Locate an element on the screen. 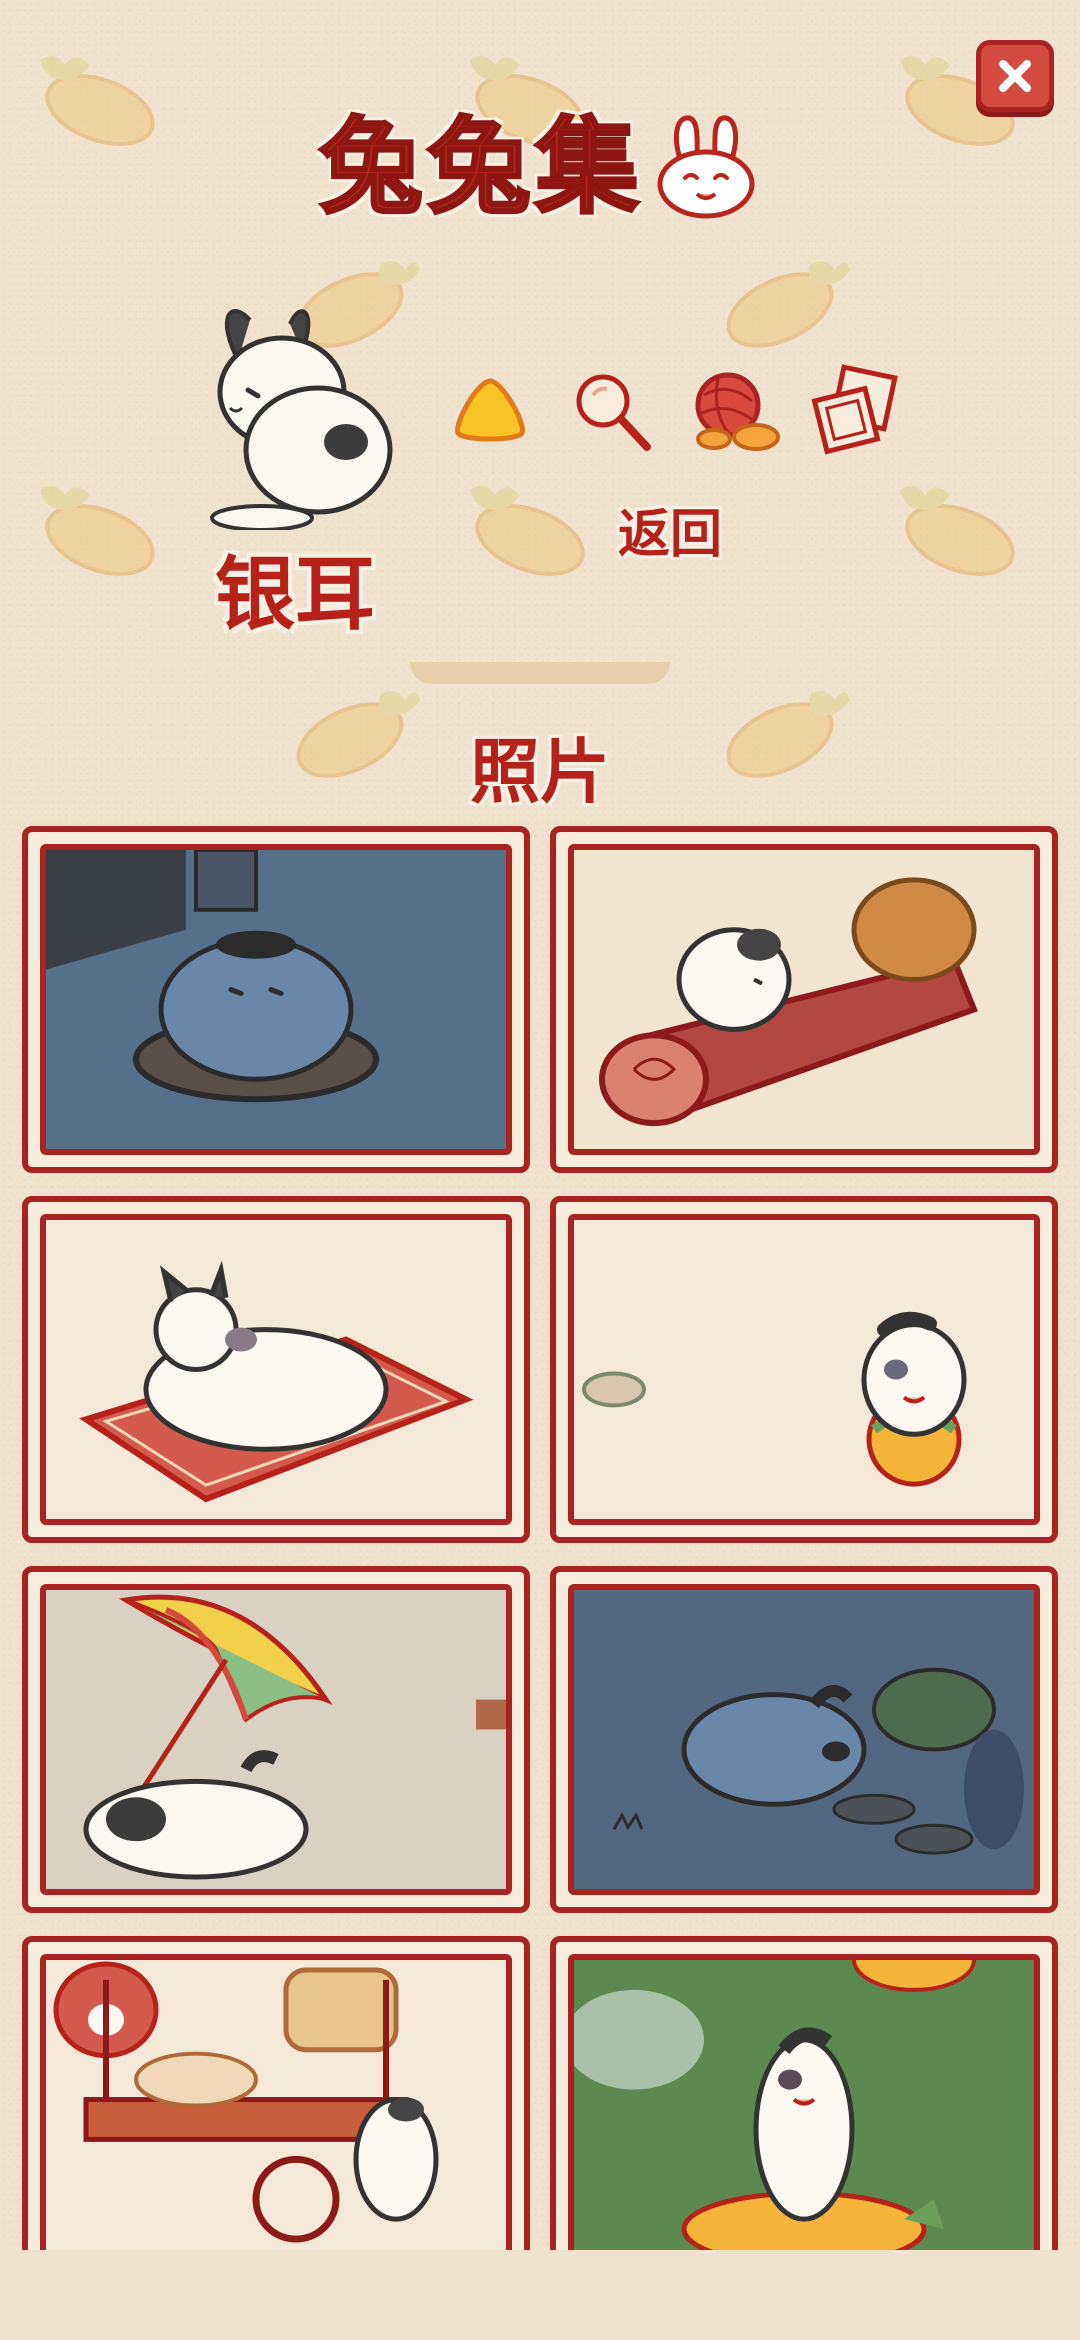  photo-rabbit-on-cushion-night is located at coordinates (276, 999).